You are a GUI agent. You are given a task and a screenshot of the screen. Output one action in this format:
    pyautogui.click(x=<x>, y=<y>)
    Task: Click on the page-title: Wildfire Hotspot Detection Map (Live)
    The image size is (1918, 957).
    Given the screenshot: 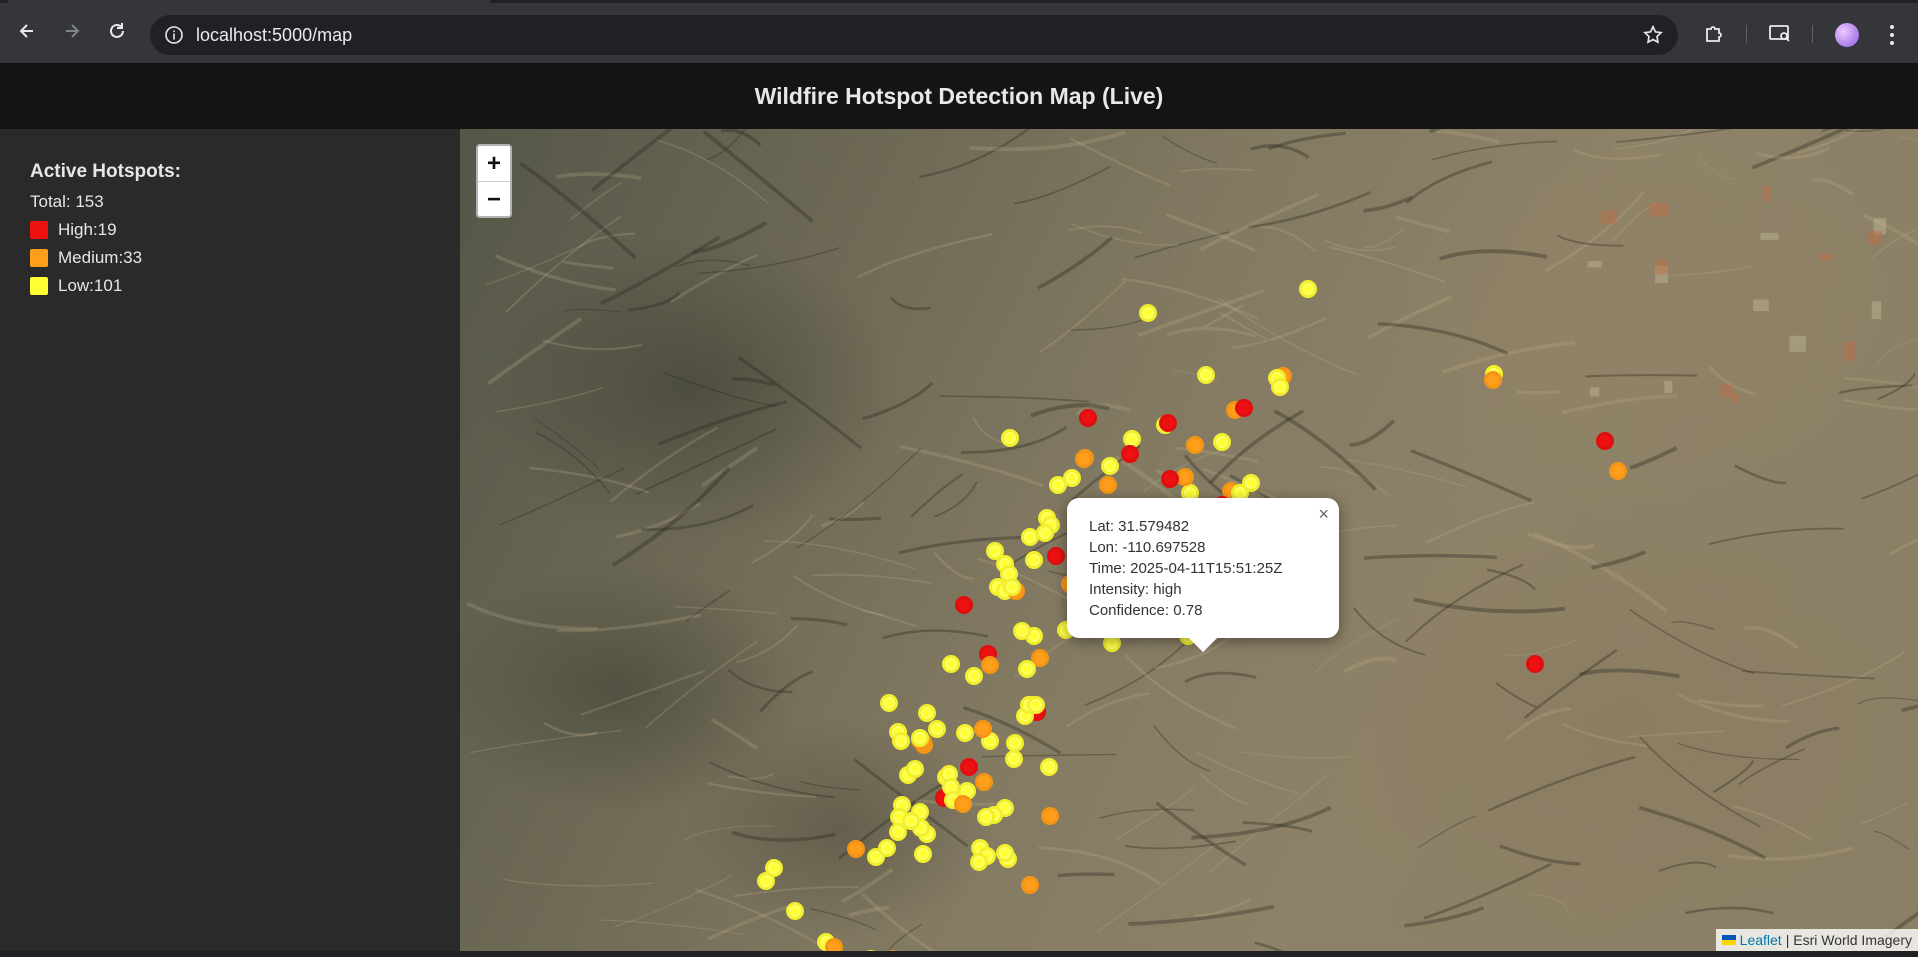 What is the action you would take?
    pyautogui.click(x=959, y=95)
    